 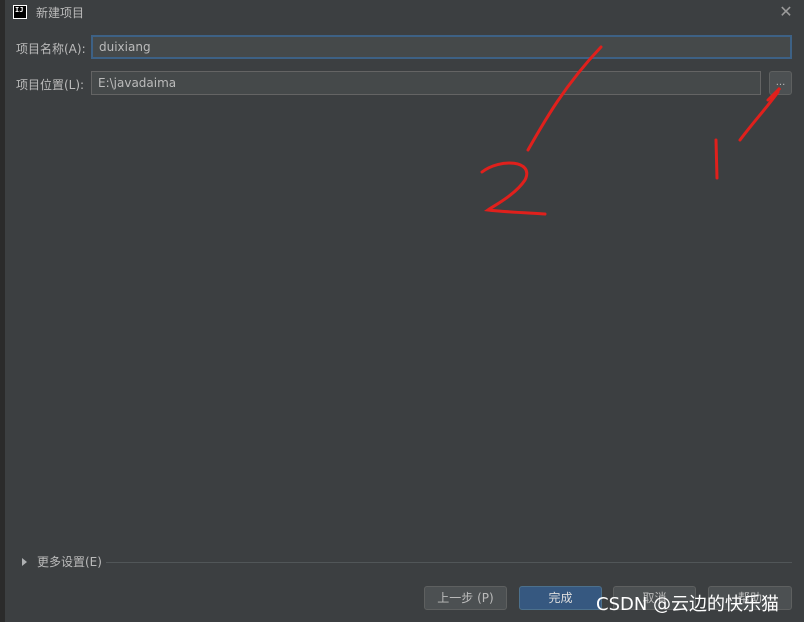 I want to click on csdn-watermark: CSDN @云边的快乐猫, so click(x=688, y=604).